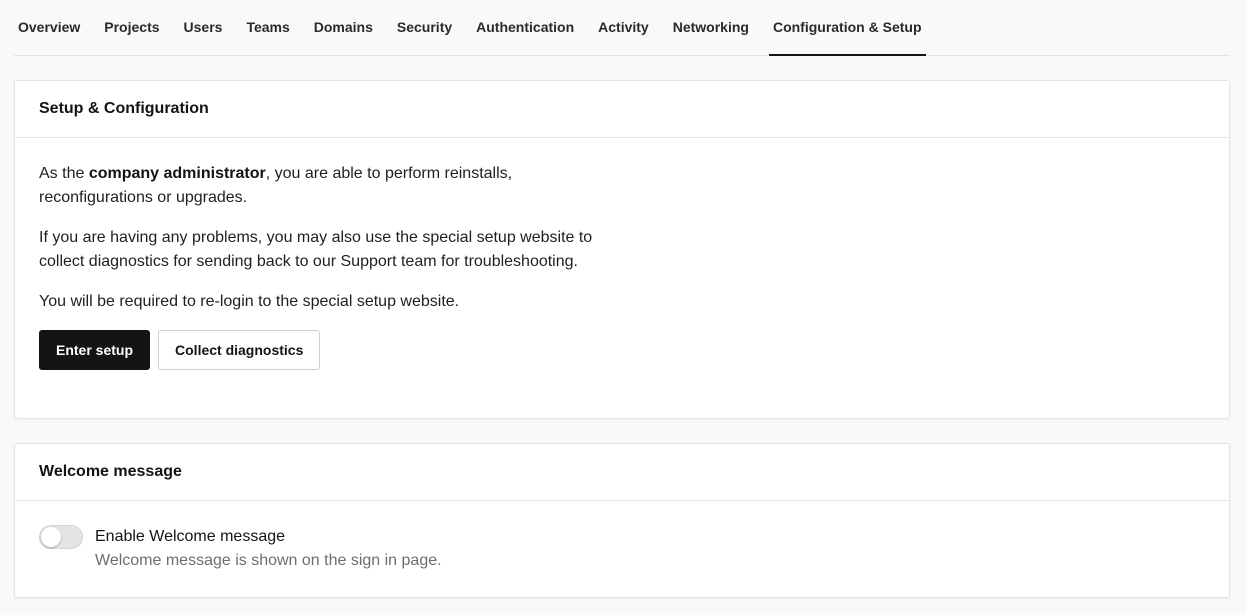 Image resolution: width=1247 pixels, height=615 pixels. I want to click on tab-label: Users, so click(203, 27).